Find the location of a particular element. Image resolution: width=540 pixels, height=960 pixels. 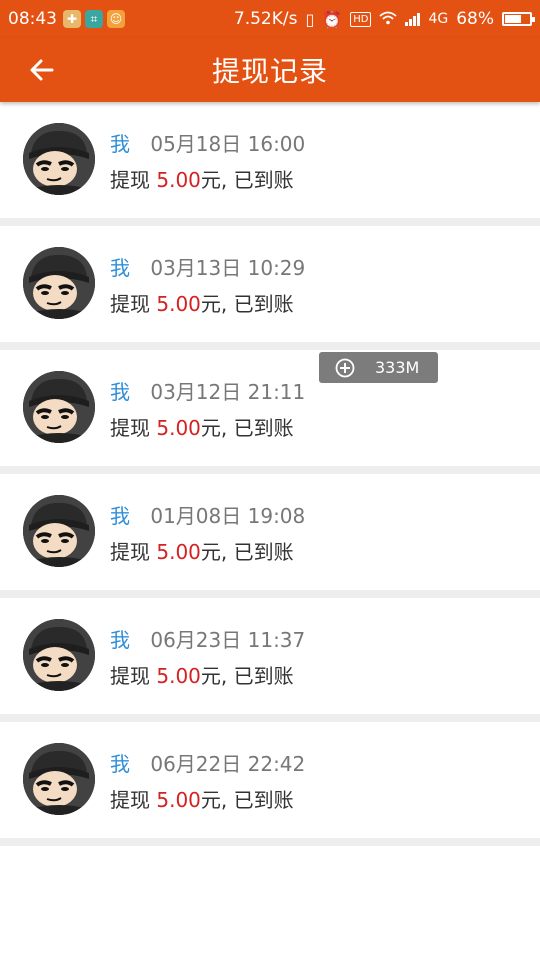

record-item: 我 05月18日 16:00 提现 5.00元, 已到账 is located at coordinates (270, 164).